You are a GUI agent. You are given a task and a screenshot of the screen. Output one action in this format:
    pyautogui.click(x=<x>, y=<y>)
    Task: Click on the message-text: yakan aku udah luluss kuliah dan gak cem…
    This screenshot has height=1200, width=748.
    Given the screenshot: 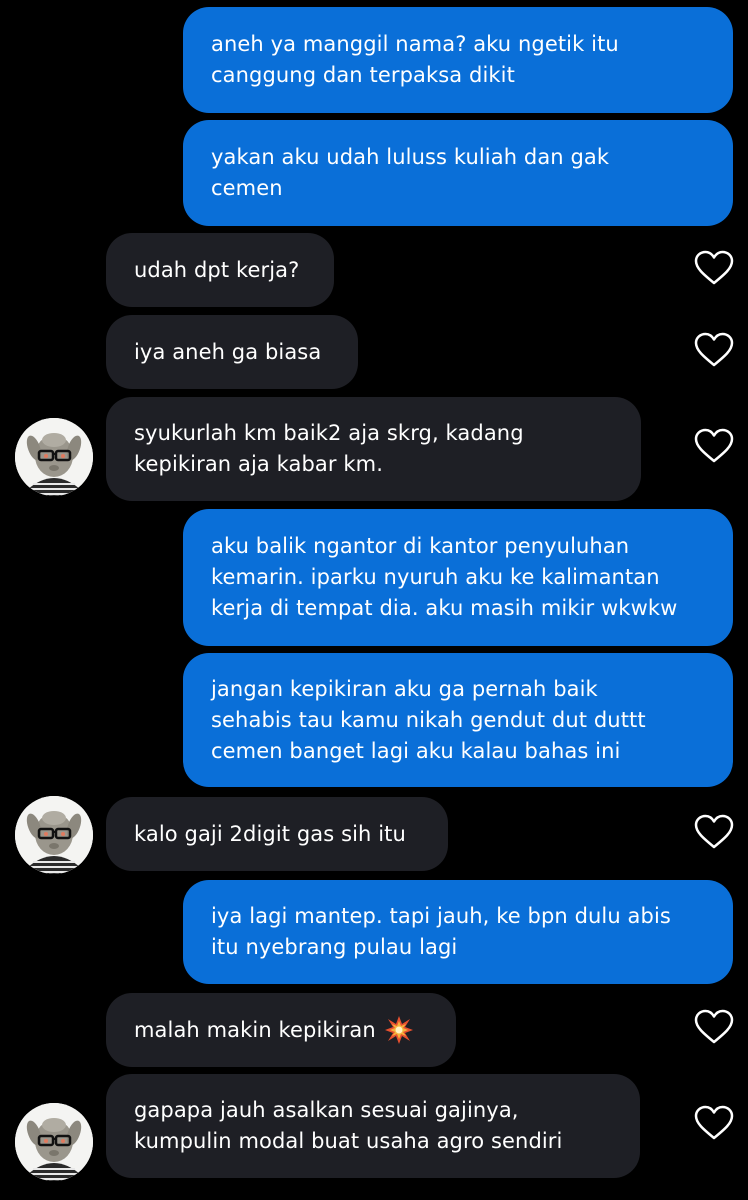 What is the action you would take?
    pyautogui.click(x=410, y=172)
    